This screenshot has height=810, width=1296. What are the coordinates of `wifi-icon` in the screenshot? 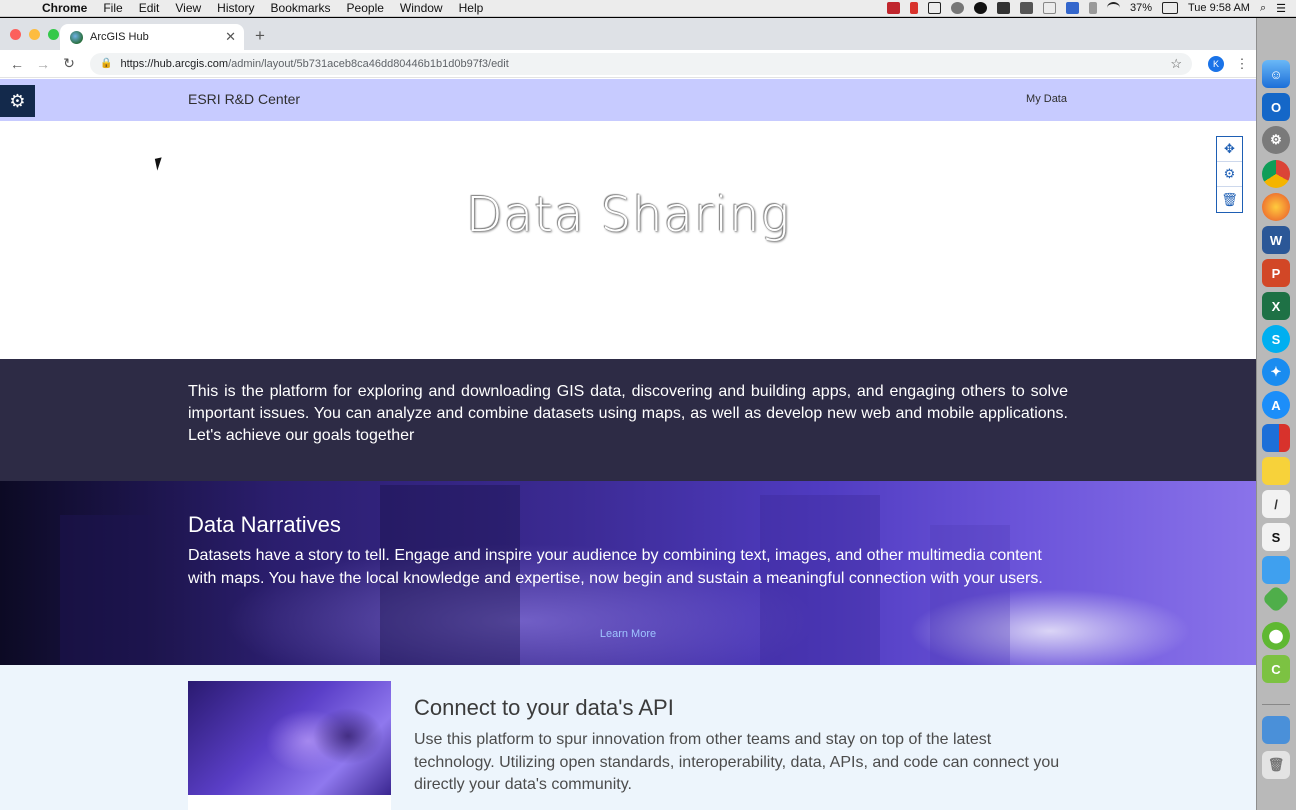 It's located at (1113, 8).